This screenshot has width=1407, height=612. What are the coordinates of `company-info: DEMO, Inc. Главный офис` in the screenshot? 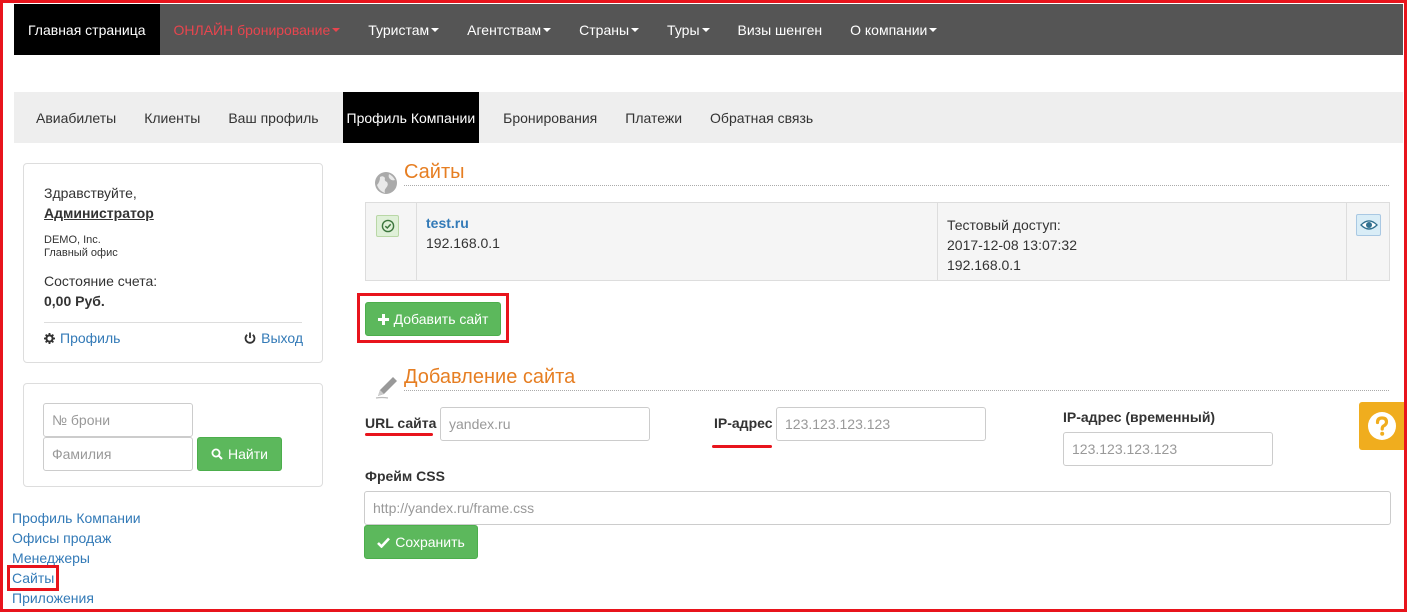 It's located at (81, 247).